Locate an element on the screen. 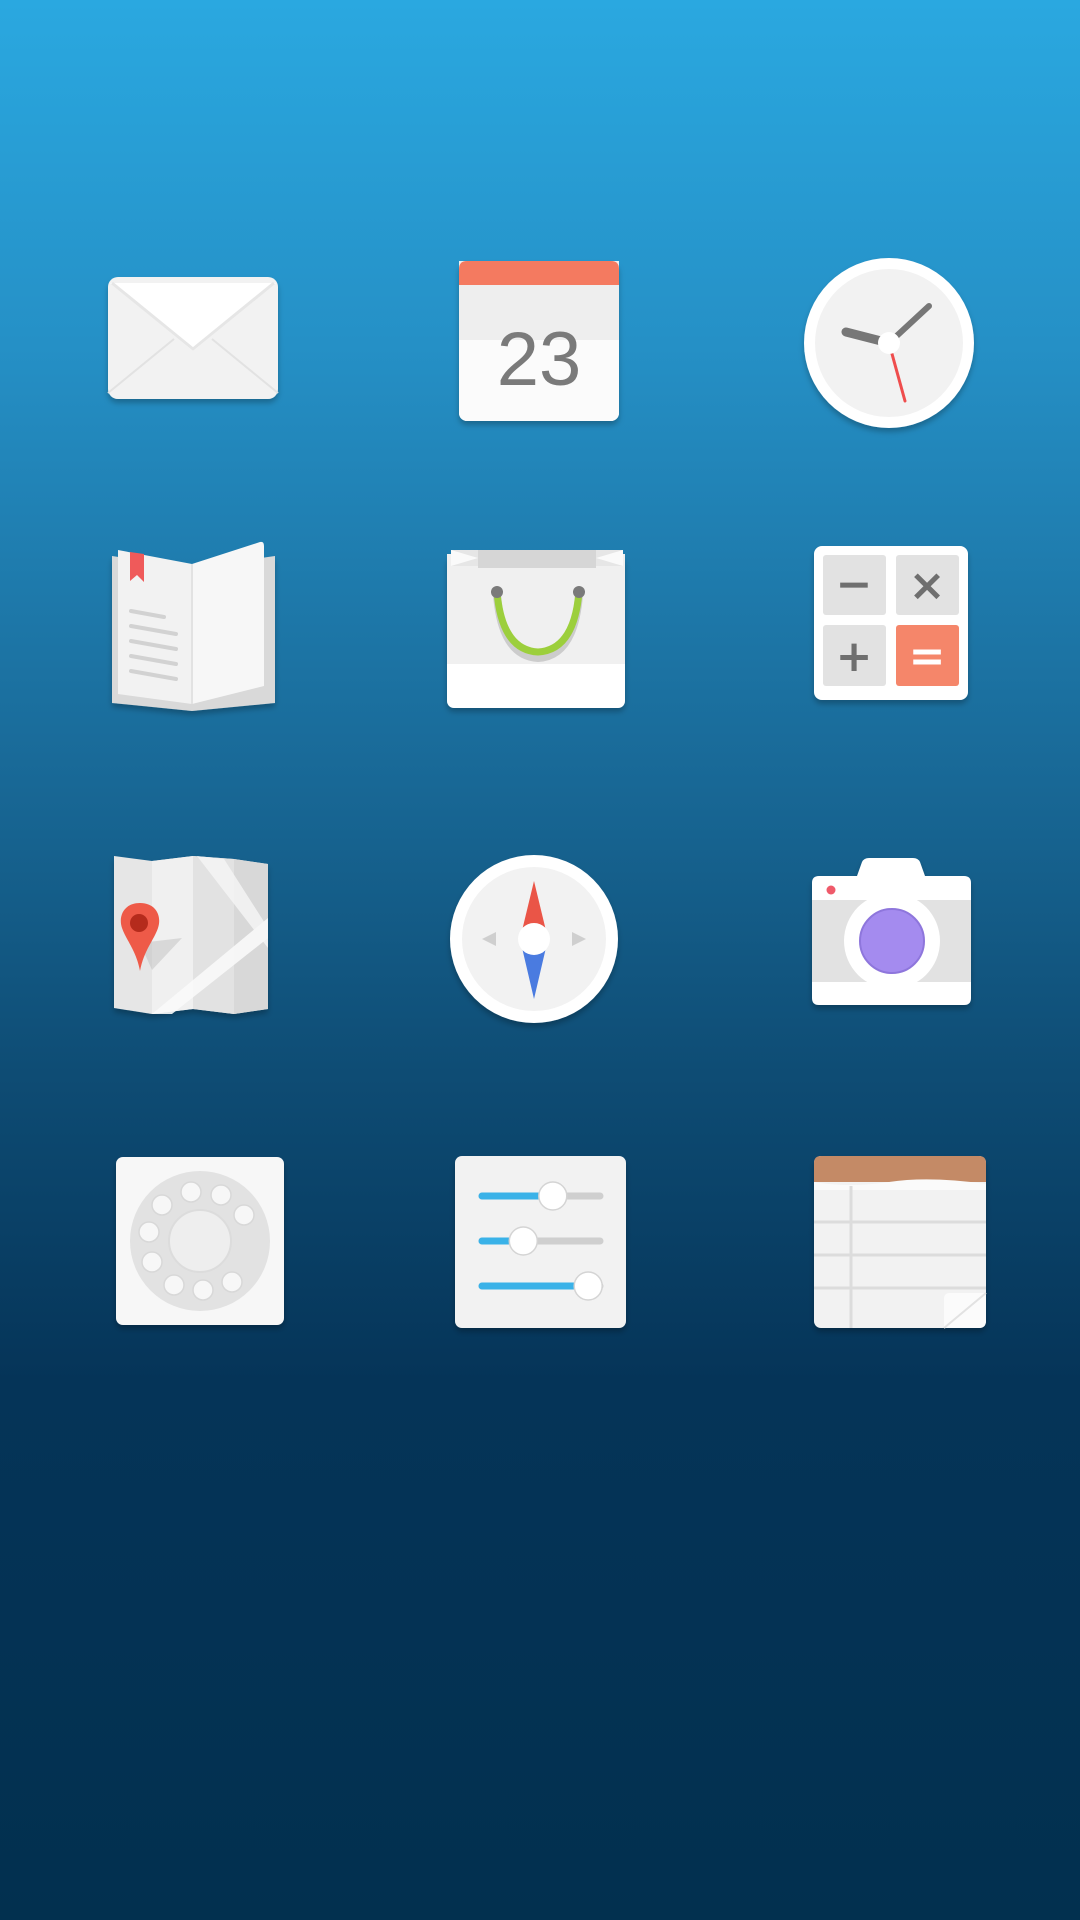 The width and height of the screenshot is (1080, 1920). app-icon-maps is located at coordinates (192, 938).